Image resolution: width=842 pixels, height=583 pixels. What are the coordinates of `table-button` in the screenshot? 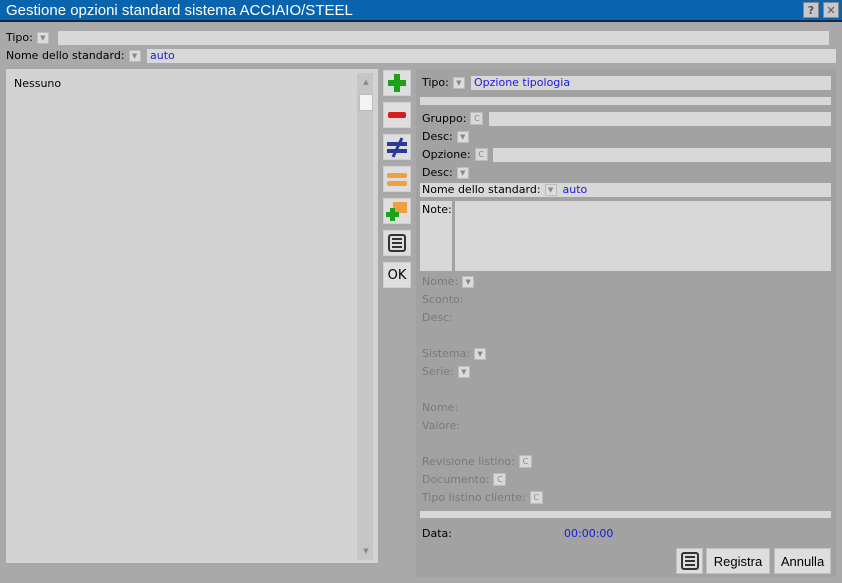 It's located at (397, 243).